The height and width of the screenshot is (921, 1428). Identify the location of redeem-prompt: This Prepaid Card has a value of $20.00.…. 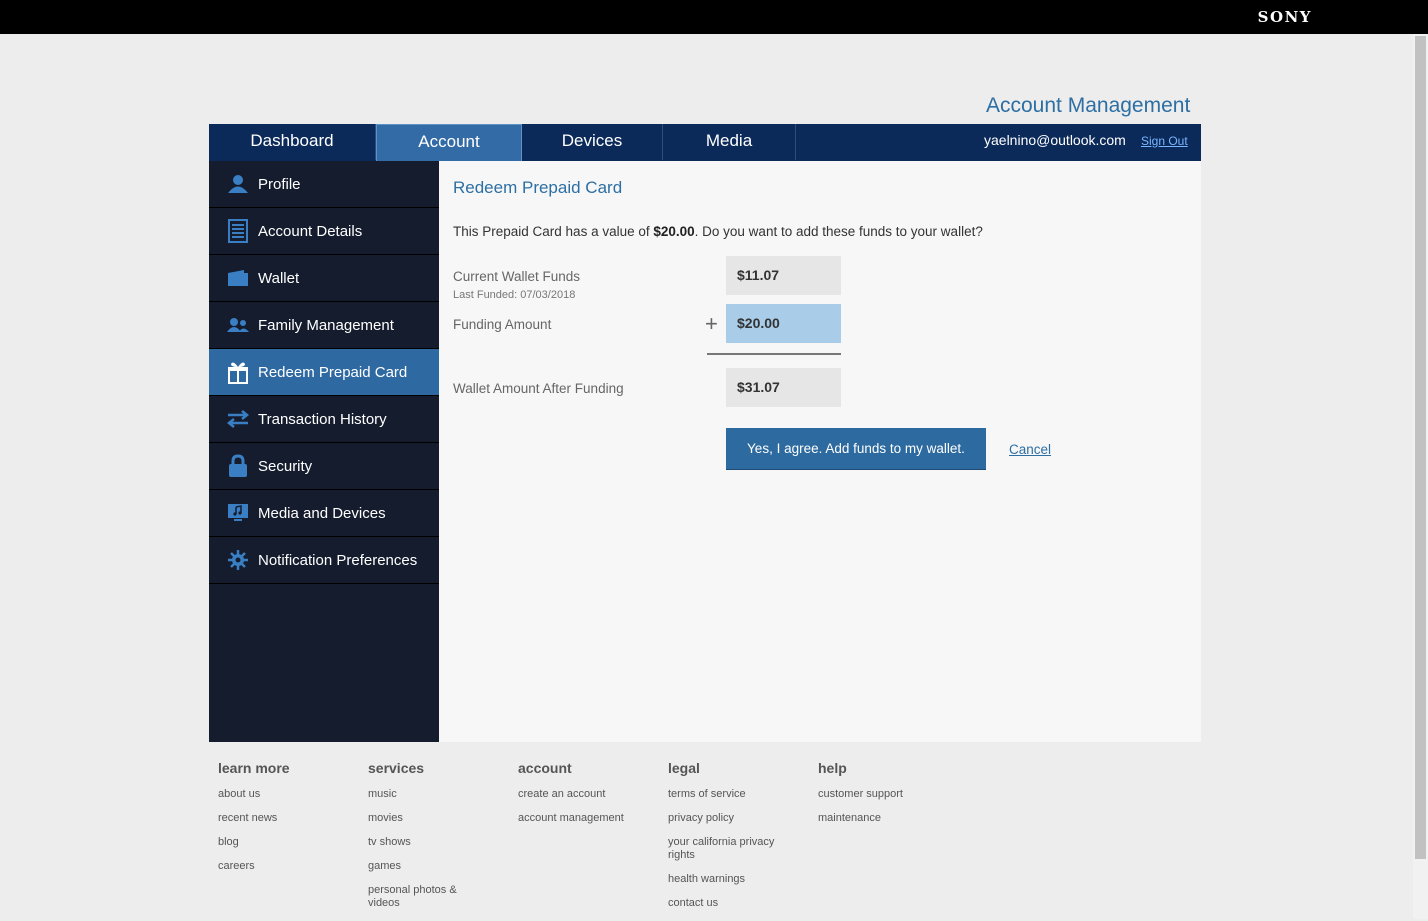
(718, 231).